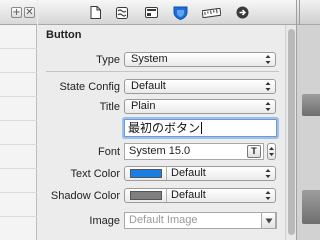  I want to click on tab-size, so click(211, 12).